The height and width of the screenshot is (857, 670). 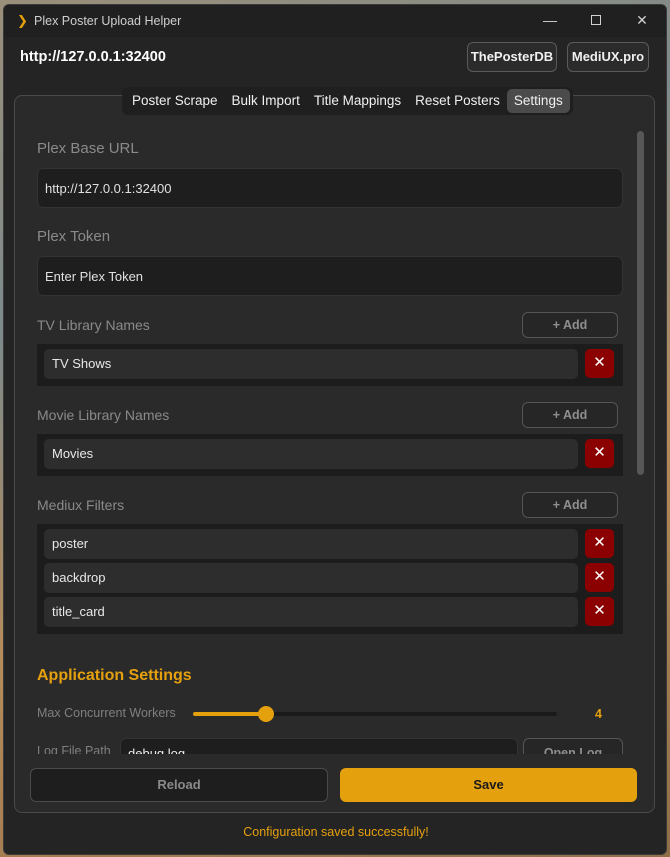 I want to click on plex-chevron-icon: ❯, so click(x=22, y=20).